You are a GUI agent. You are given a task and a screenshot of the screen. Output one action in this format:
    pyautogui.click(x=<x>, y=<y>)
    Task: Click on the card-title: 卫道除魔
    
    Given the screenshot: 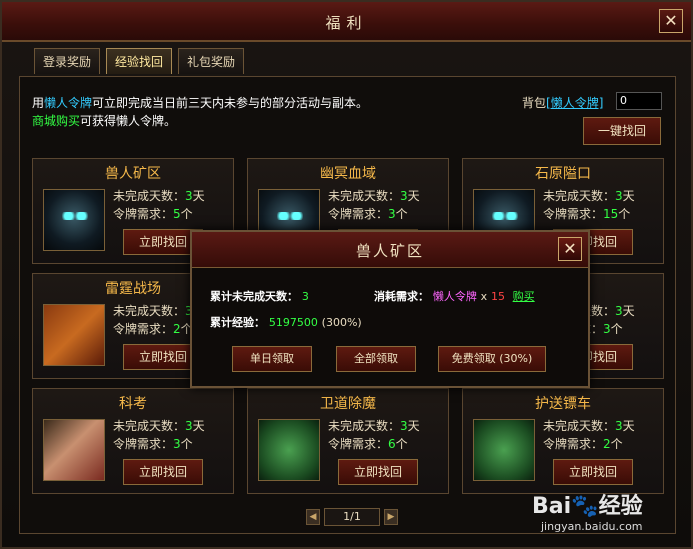 What is the action you would take?
    pyautogui.click(x=348, y=404)
    